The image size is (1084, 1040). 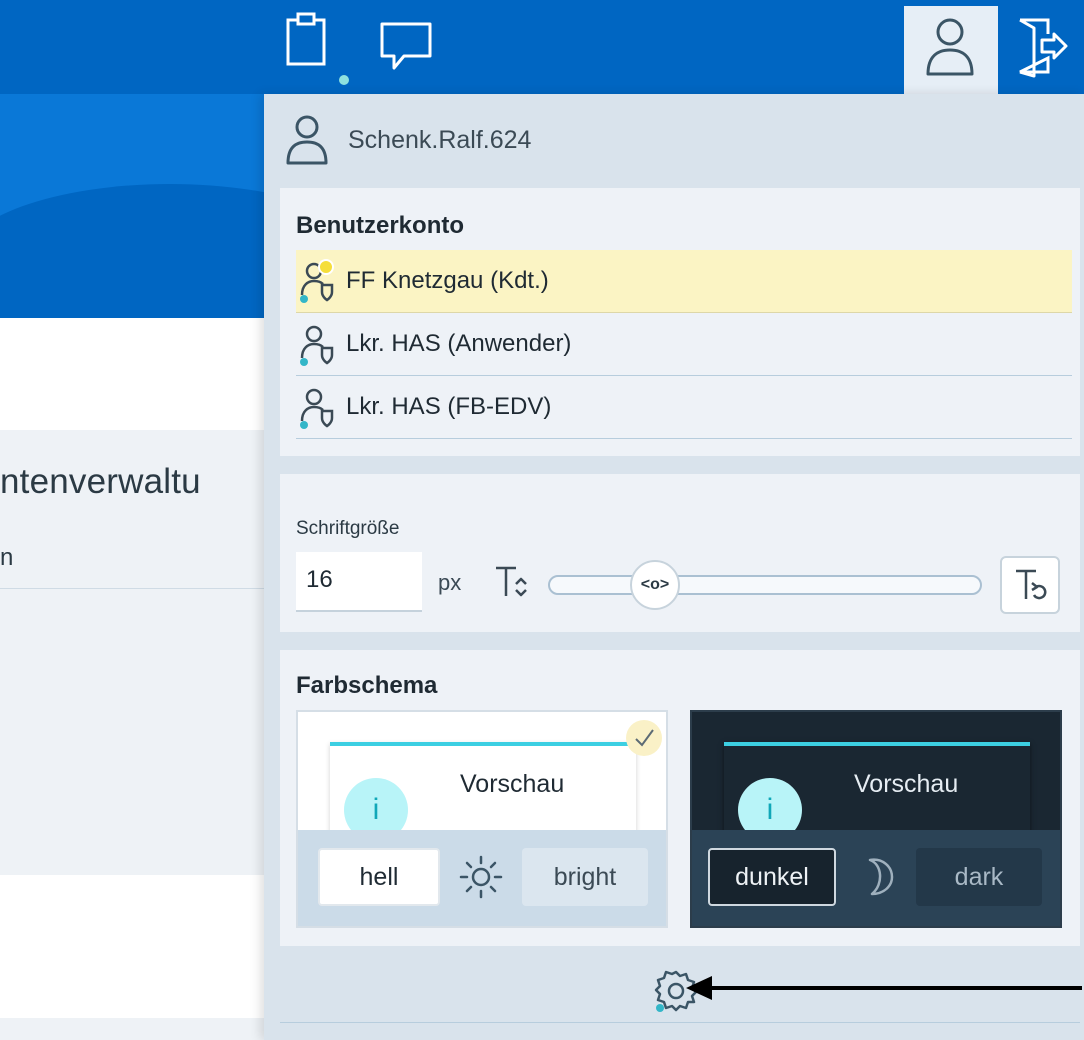 I want to click on sun-icon, so click(x=481, y=877).